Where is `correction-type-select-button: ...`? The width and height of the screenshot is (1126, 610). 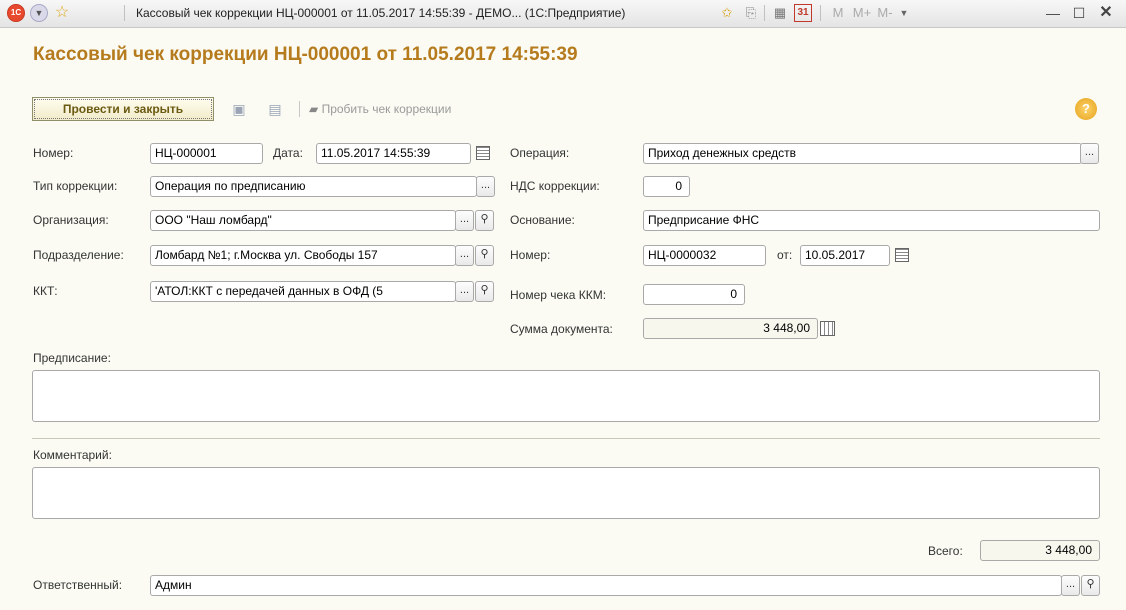
correction-type-select-button: ... is located at coordinates (485, 186).